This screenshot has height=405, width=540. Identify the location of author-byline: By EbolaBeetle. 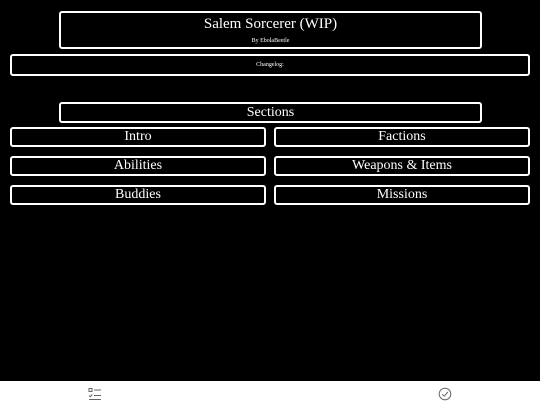
(270, 41).